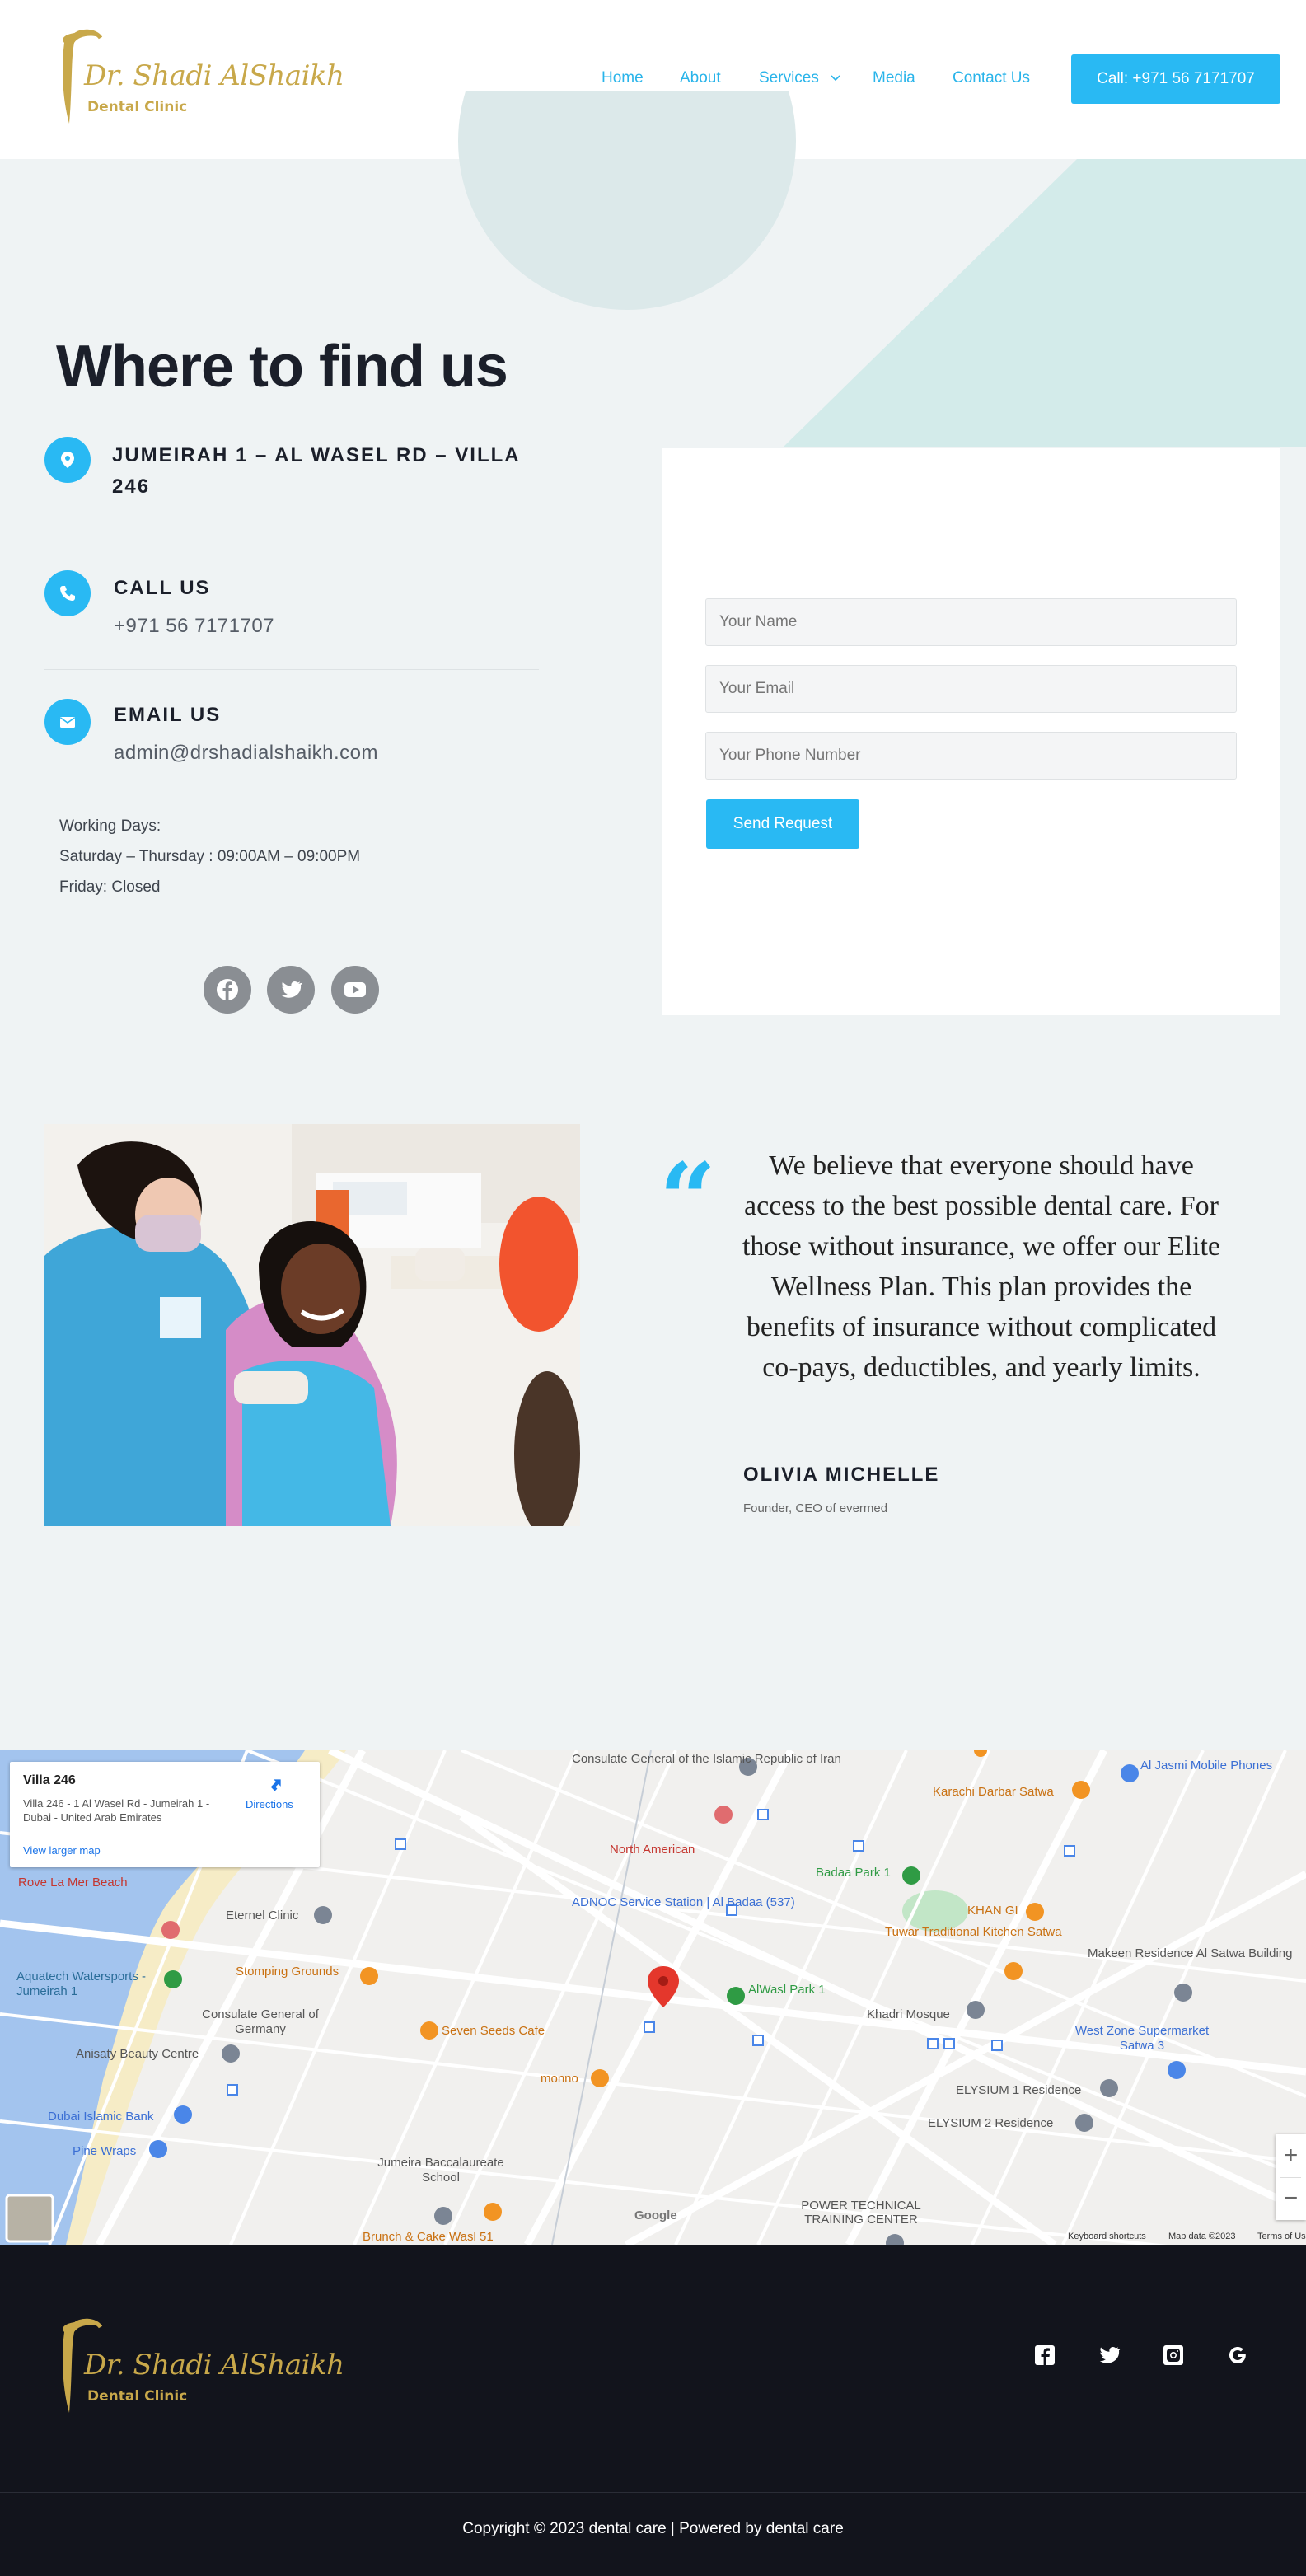 This screenshot has width=1306, height=2576. I want to click on map-place: KHAN GI, so click(992, 1911).